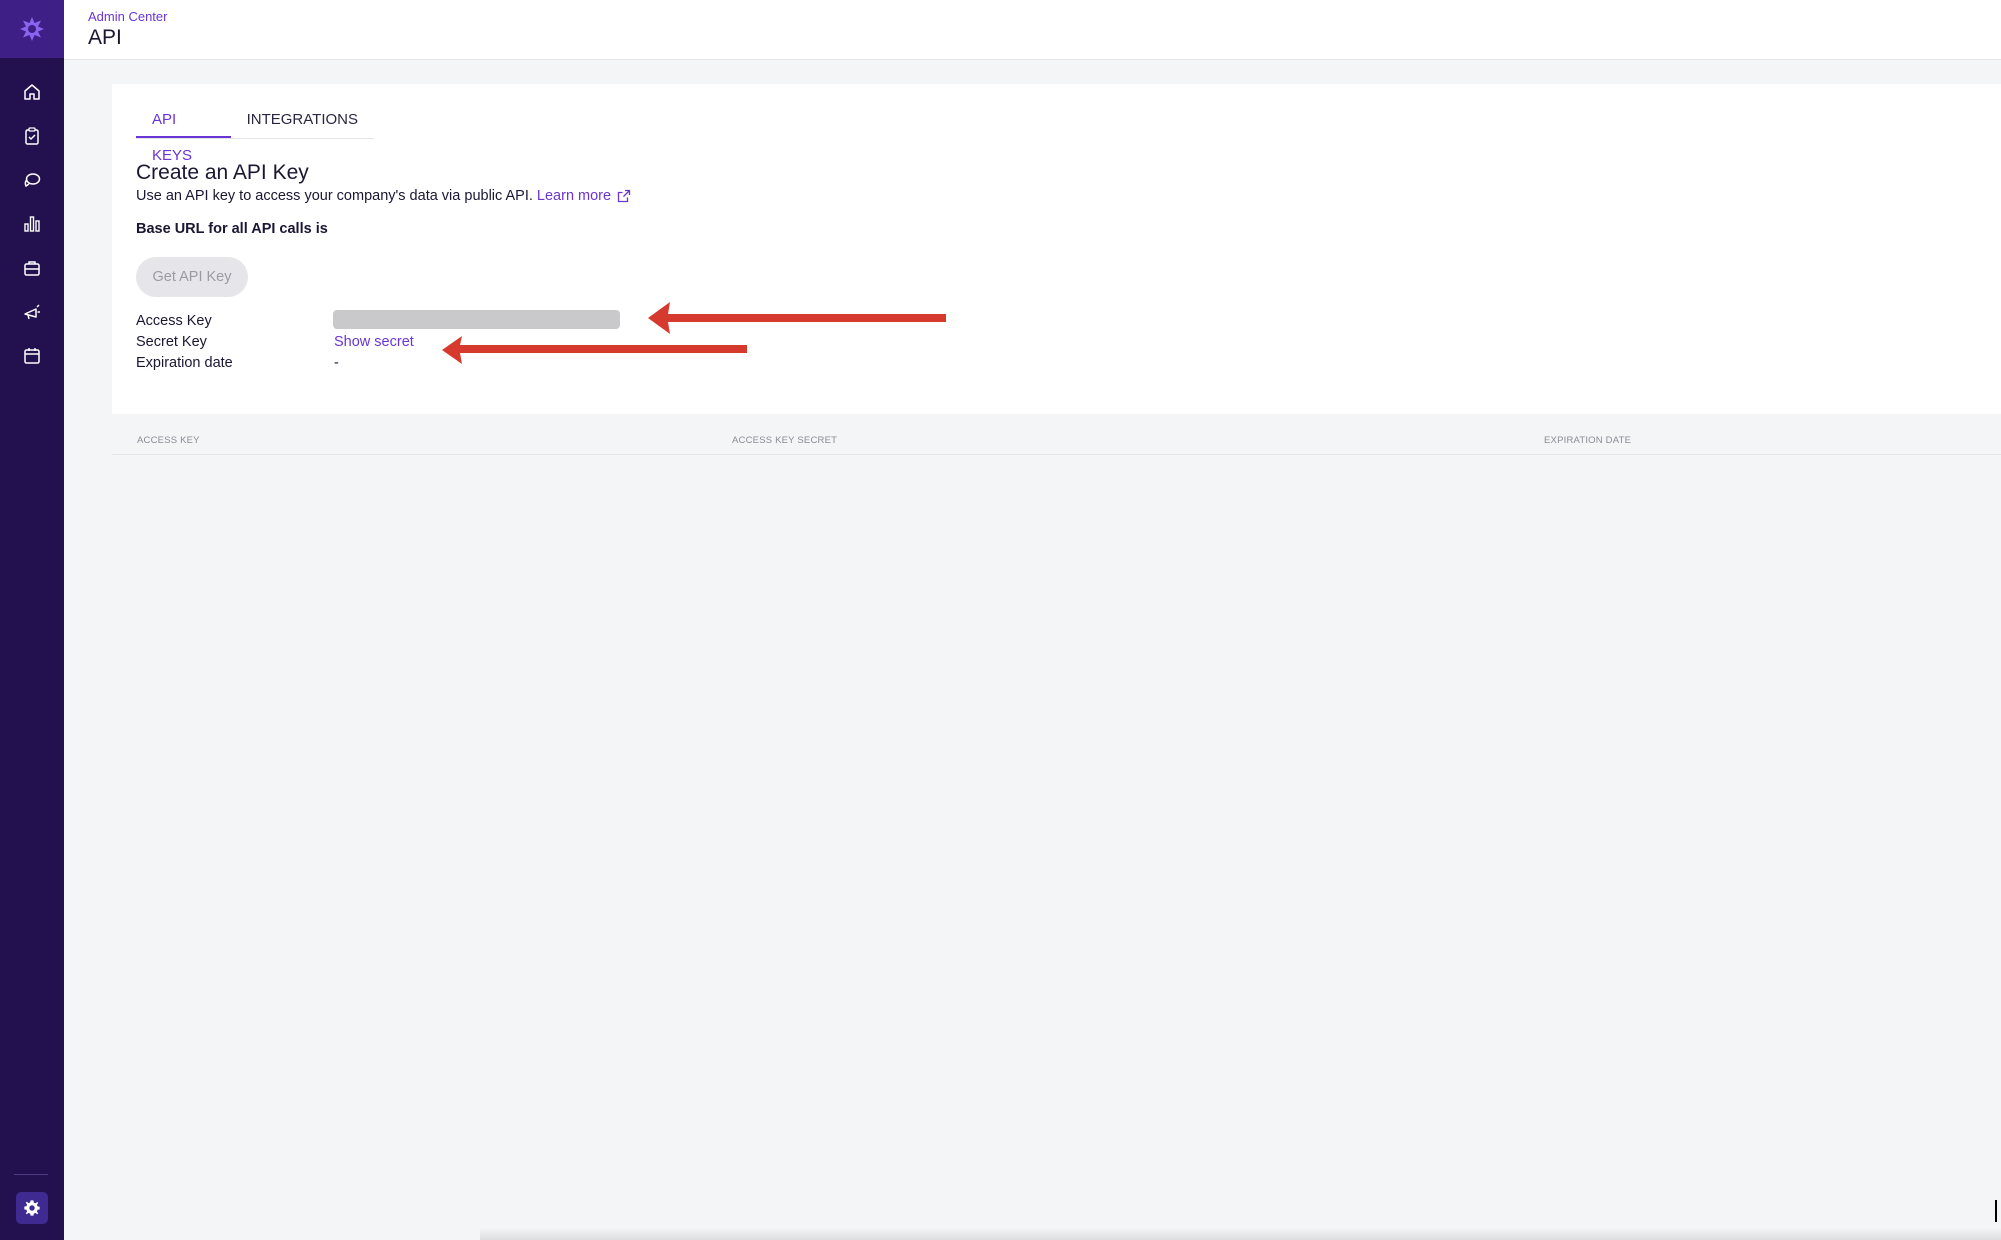 This screenshot has width=2001, height=1240. I want to click on secret-key-label: Secret Key, so click(171, 342).